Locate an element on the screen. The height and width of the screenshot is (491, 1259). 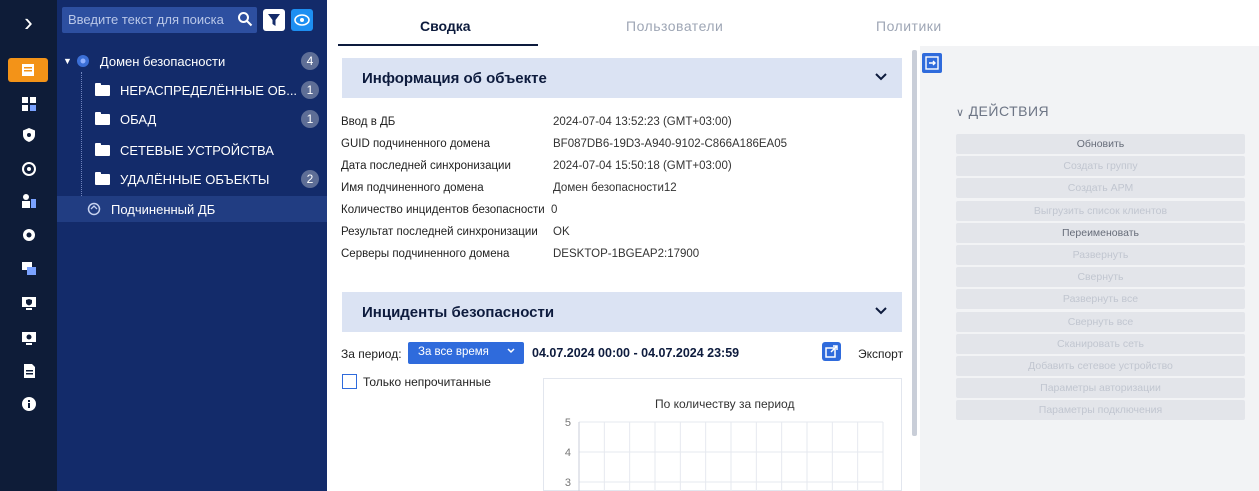
tree-item-subordinate-domain: Подчиненный ДБ is located at coordinates (192, 209).